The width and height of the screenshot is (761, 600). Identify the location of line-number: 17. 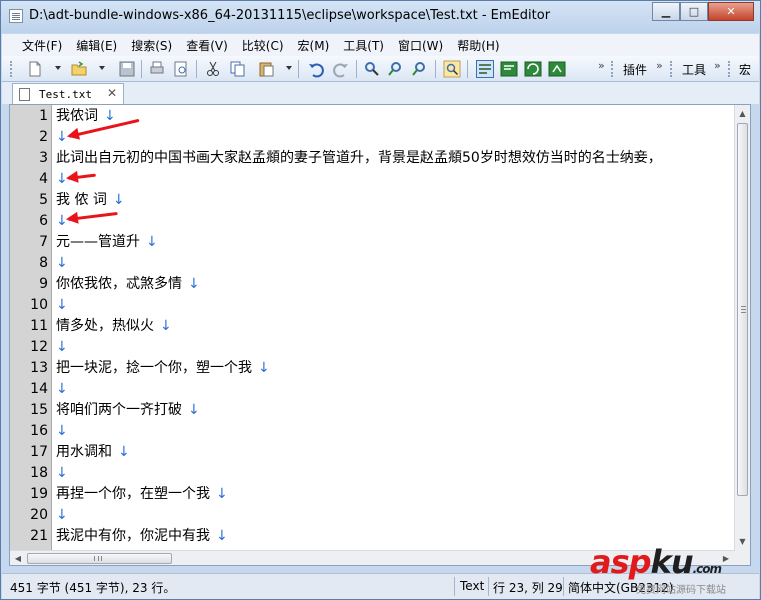
(39, 452).